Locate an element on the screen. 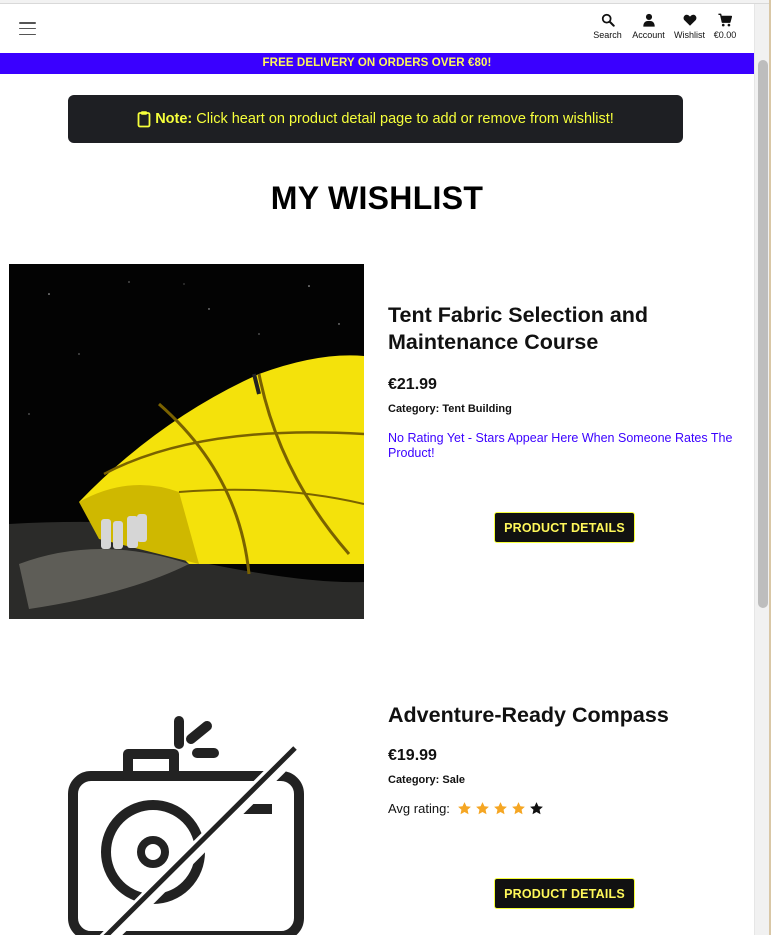  scrollbar-thumb is located at coordinates (763, 334).